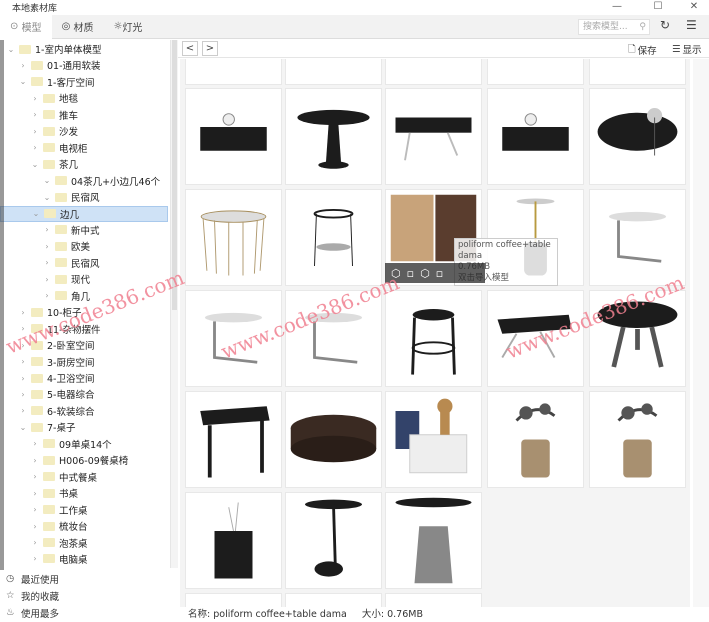 The width and height of the screenshot is (709, 622). What do you see at coordinates (84, 263) in the screenshot?
I see `tree-item: › 民宿风` at bounding box center [84, 263].